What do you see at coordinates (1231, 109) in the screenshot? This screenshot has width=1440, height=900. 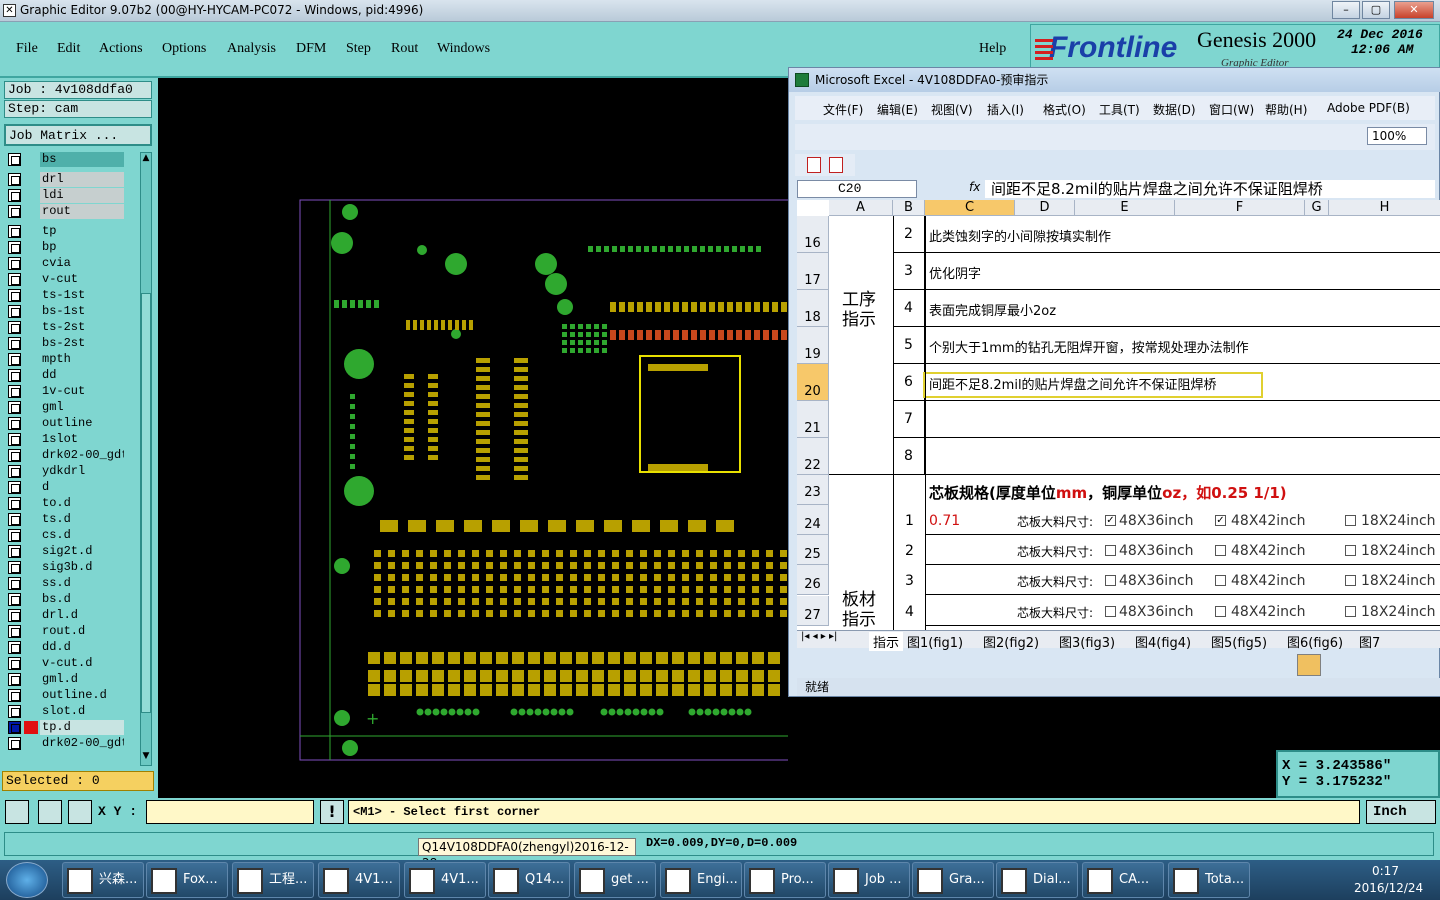 I see `excel-menu-item: 窗口(W)` at bounding box center [1231, 109].